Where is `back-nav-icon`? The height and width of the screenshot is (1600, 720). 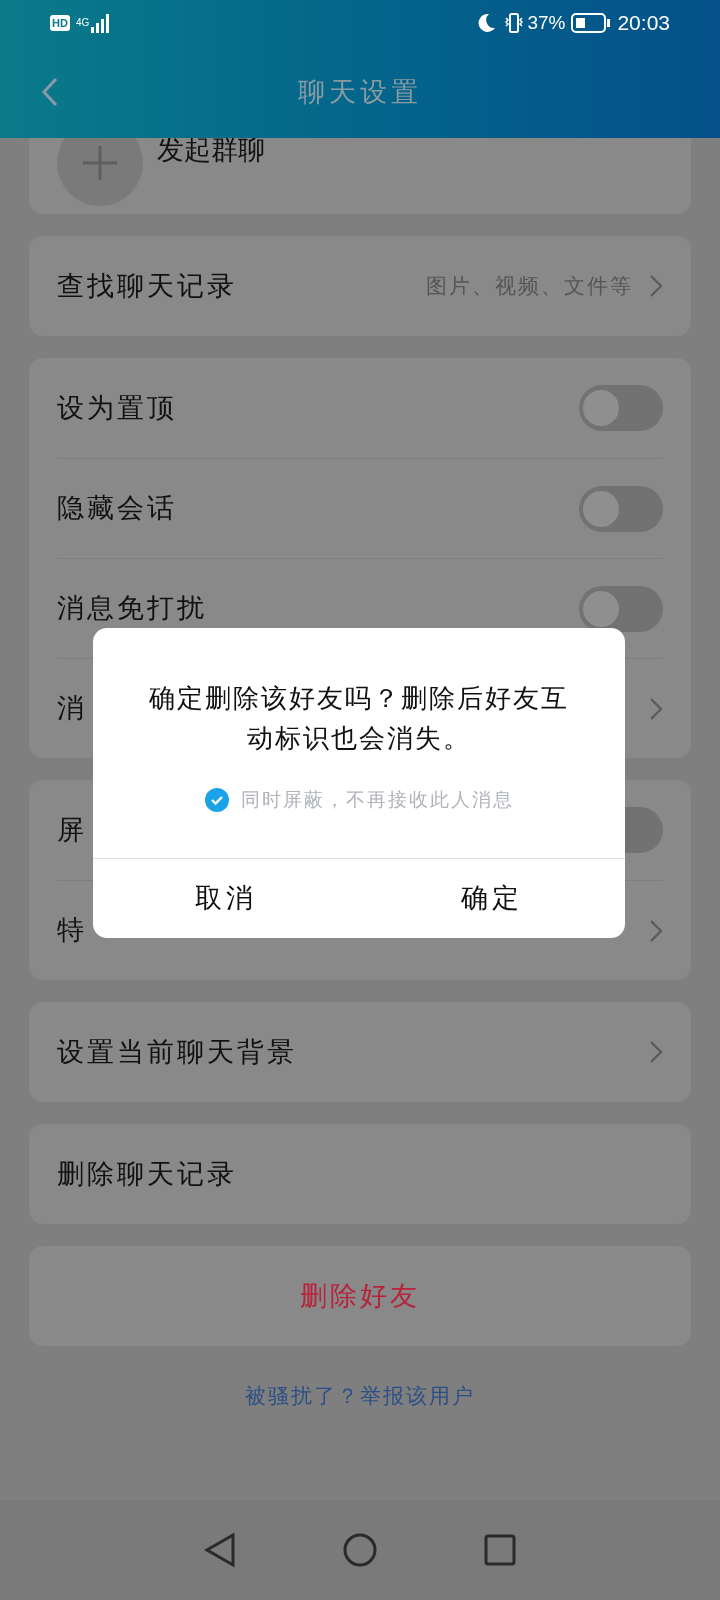 back-nav-icon is located at coordinates (219, 1550).